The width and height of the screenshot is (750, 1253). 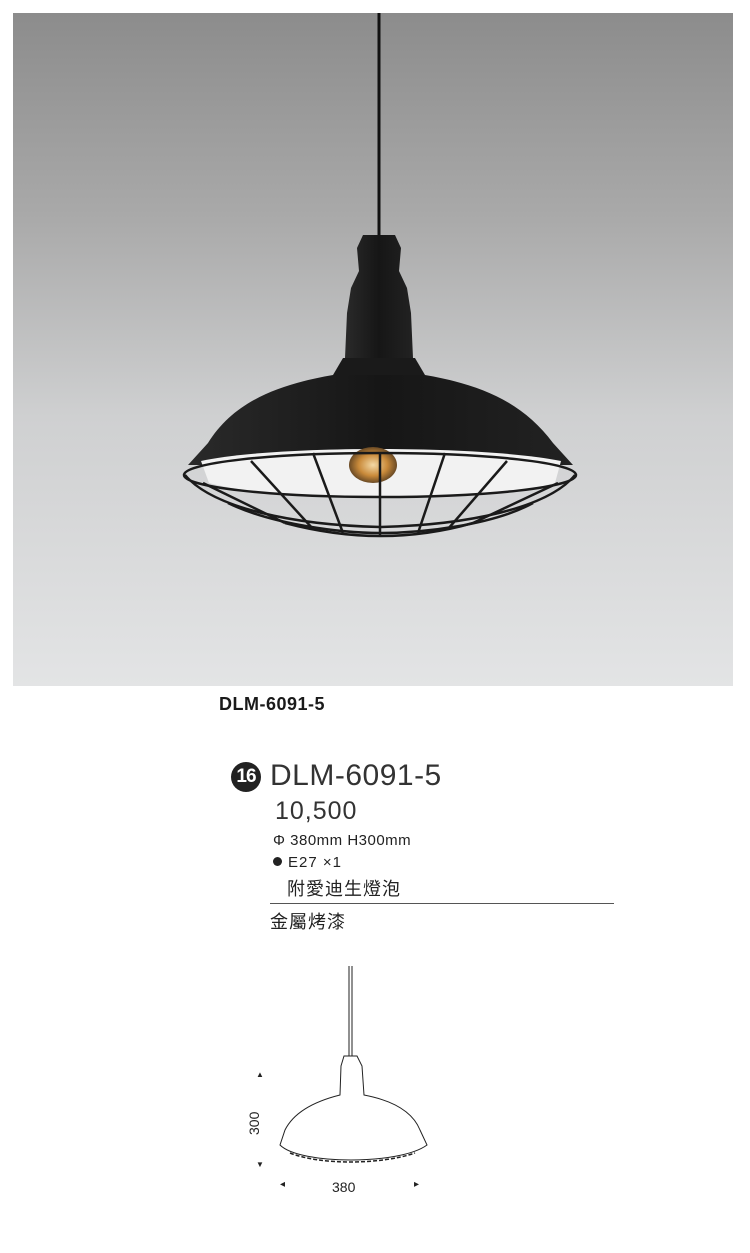 I want to click on arrow-right-icon: ▸, so click(x=417, y=1184).